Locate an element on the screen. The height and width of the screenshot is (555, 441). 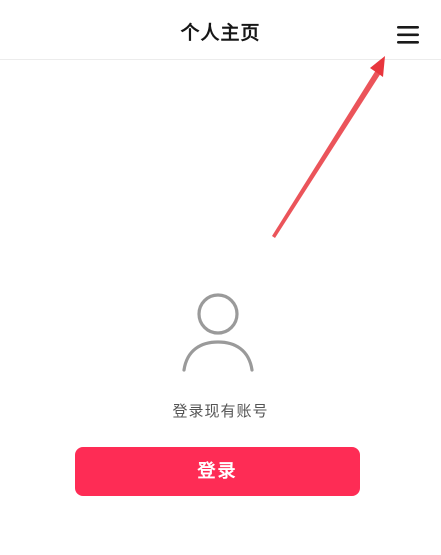
menu-button is located at coordinates (408, 35).